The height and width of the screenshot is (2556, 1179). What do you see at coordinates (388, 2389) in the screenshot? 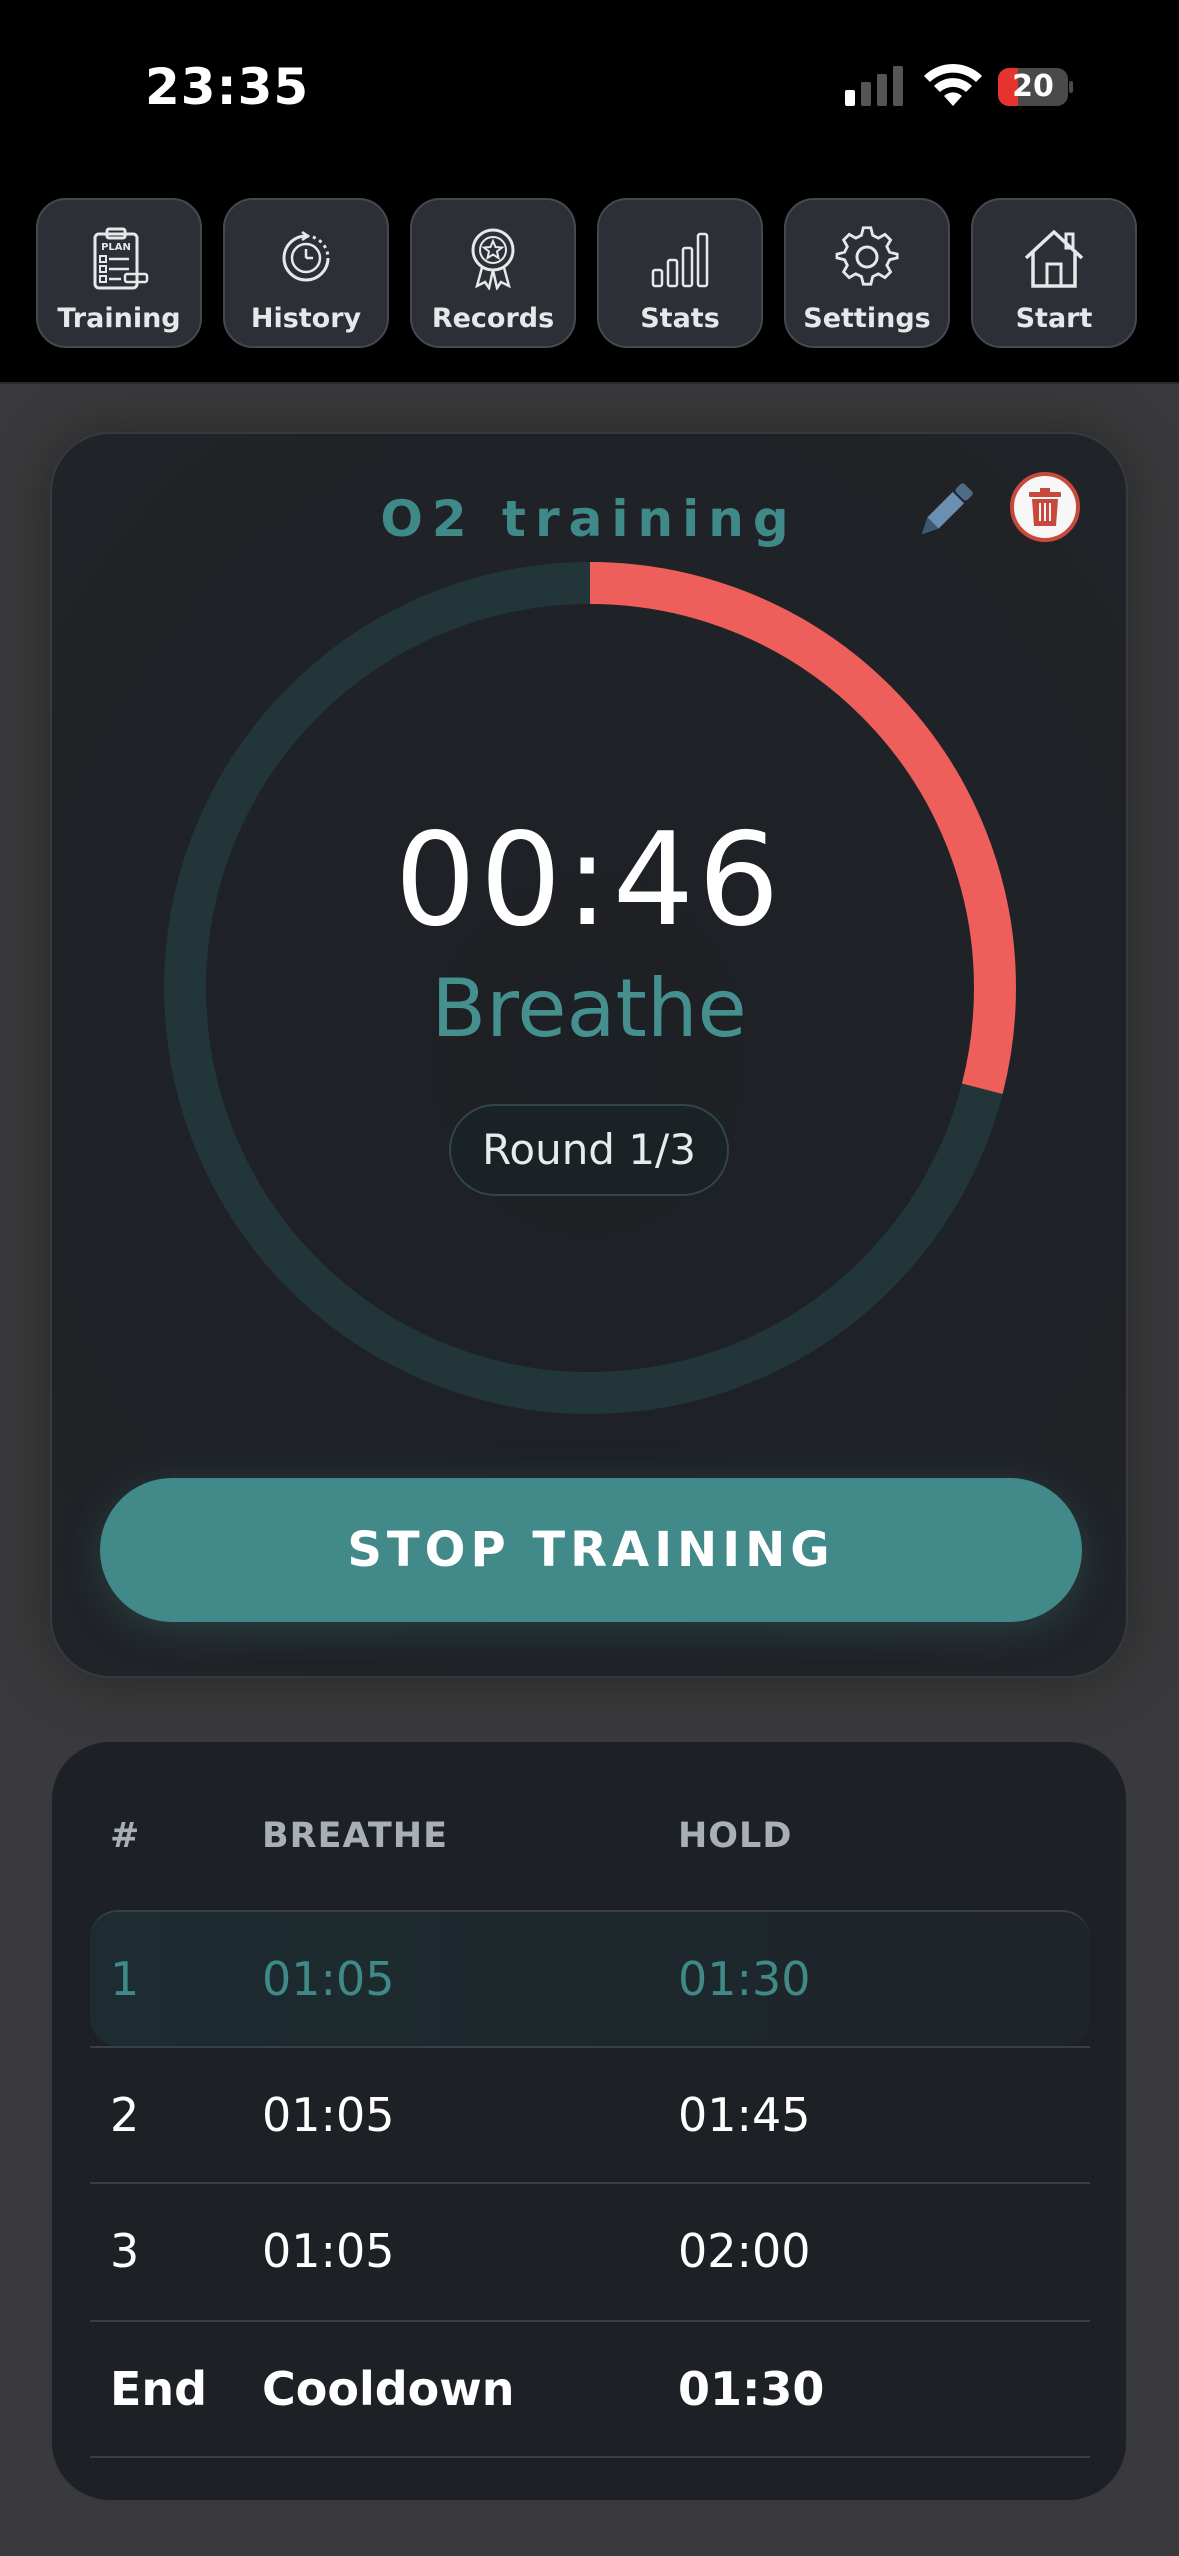
I see `cooldown-label: Cooldown` at bounding box center [388, 2389].